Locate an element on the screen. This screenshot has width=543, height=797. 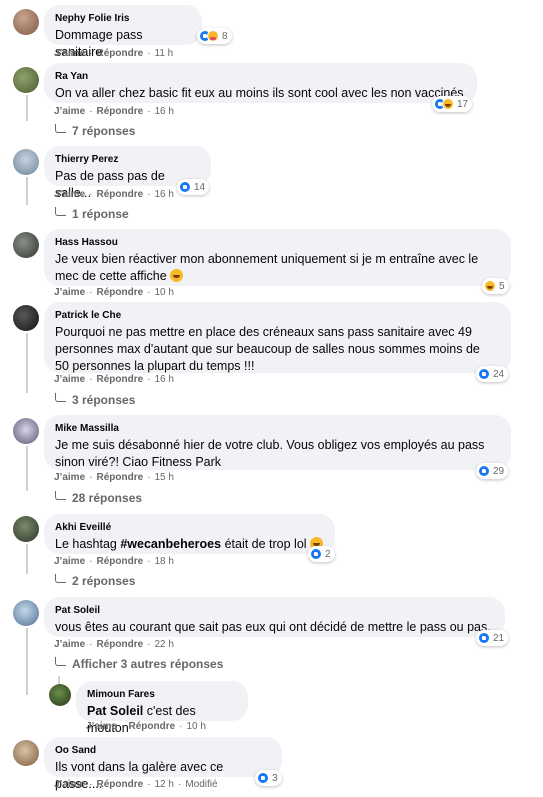
comment-bubble: Nephy Folie Iris Dommage pass sanitaire is located at coordinates (123, 32).